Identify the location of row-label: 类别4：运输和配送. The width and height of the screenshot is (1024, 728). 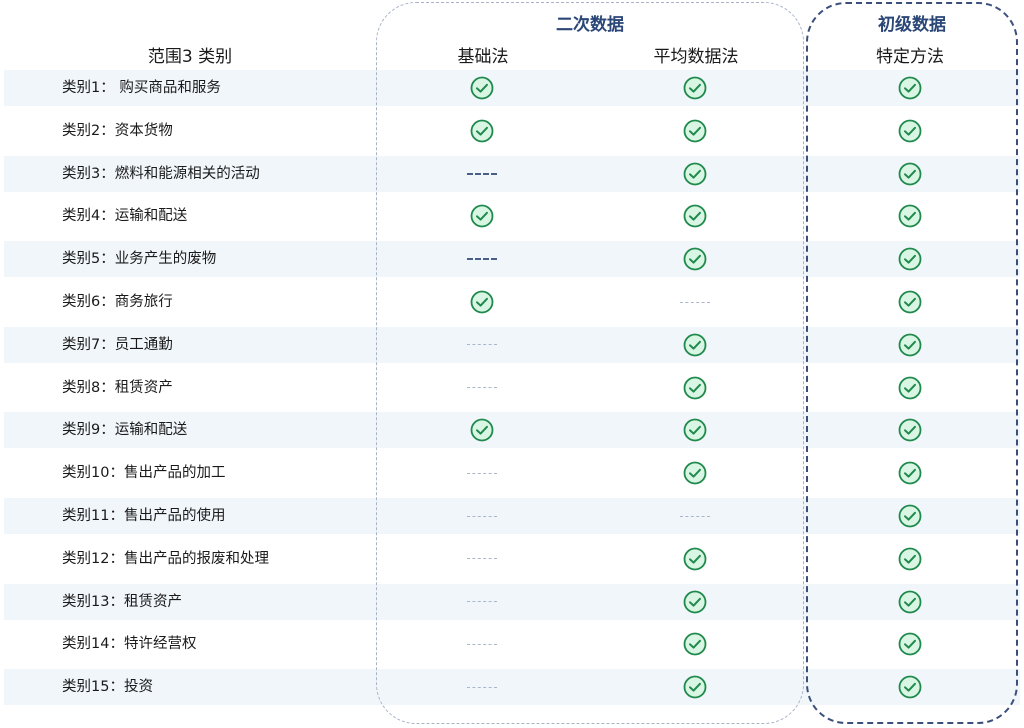
(125, 216).